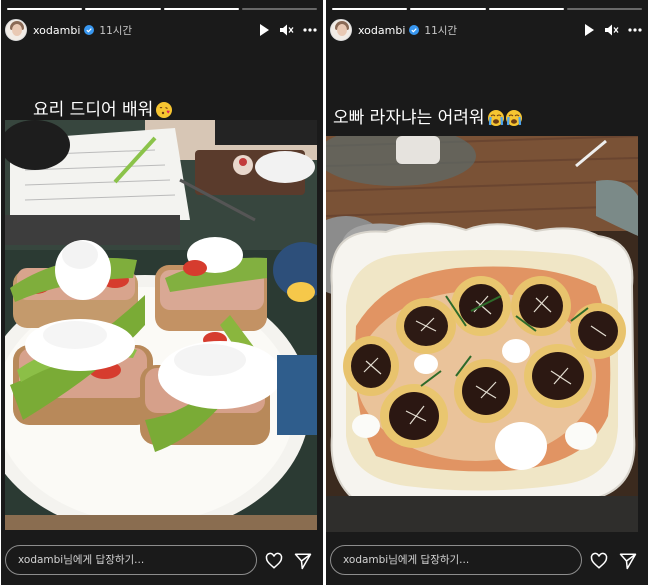 Image resolution: width=650 pixels, height=585 pixels. I want to click on story-caption: 요리 드디어 배워, so click(103, 107).